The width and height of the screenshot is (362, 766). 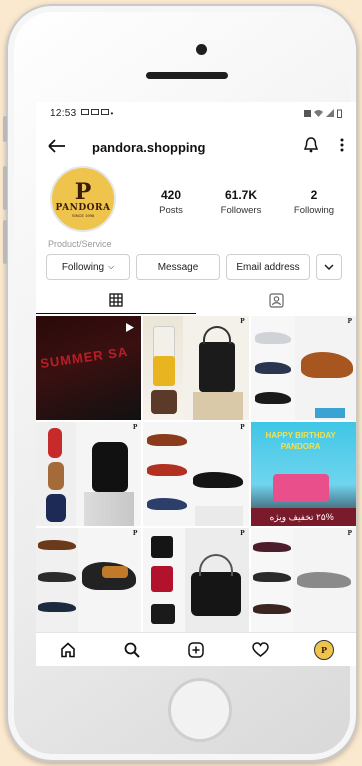 I want to click on post-thumbnail: SUMMER SA, so click(x=89, y=368).